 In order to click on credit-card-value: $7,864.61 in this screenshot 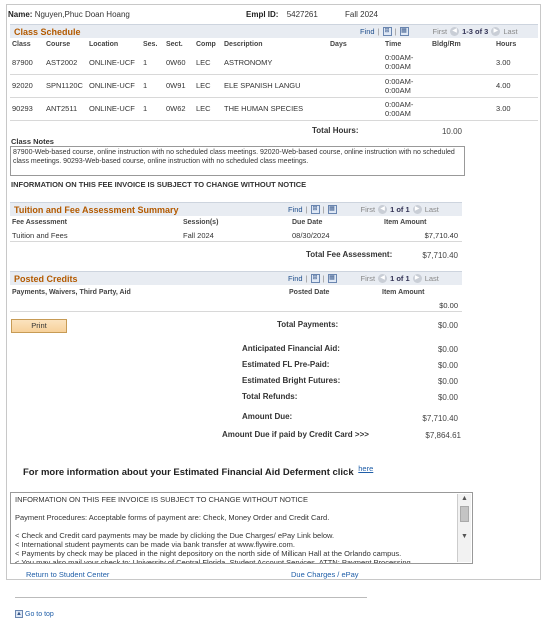, I will do `click(443, 435)`.